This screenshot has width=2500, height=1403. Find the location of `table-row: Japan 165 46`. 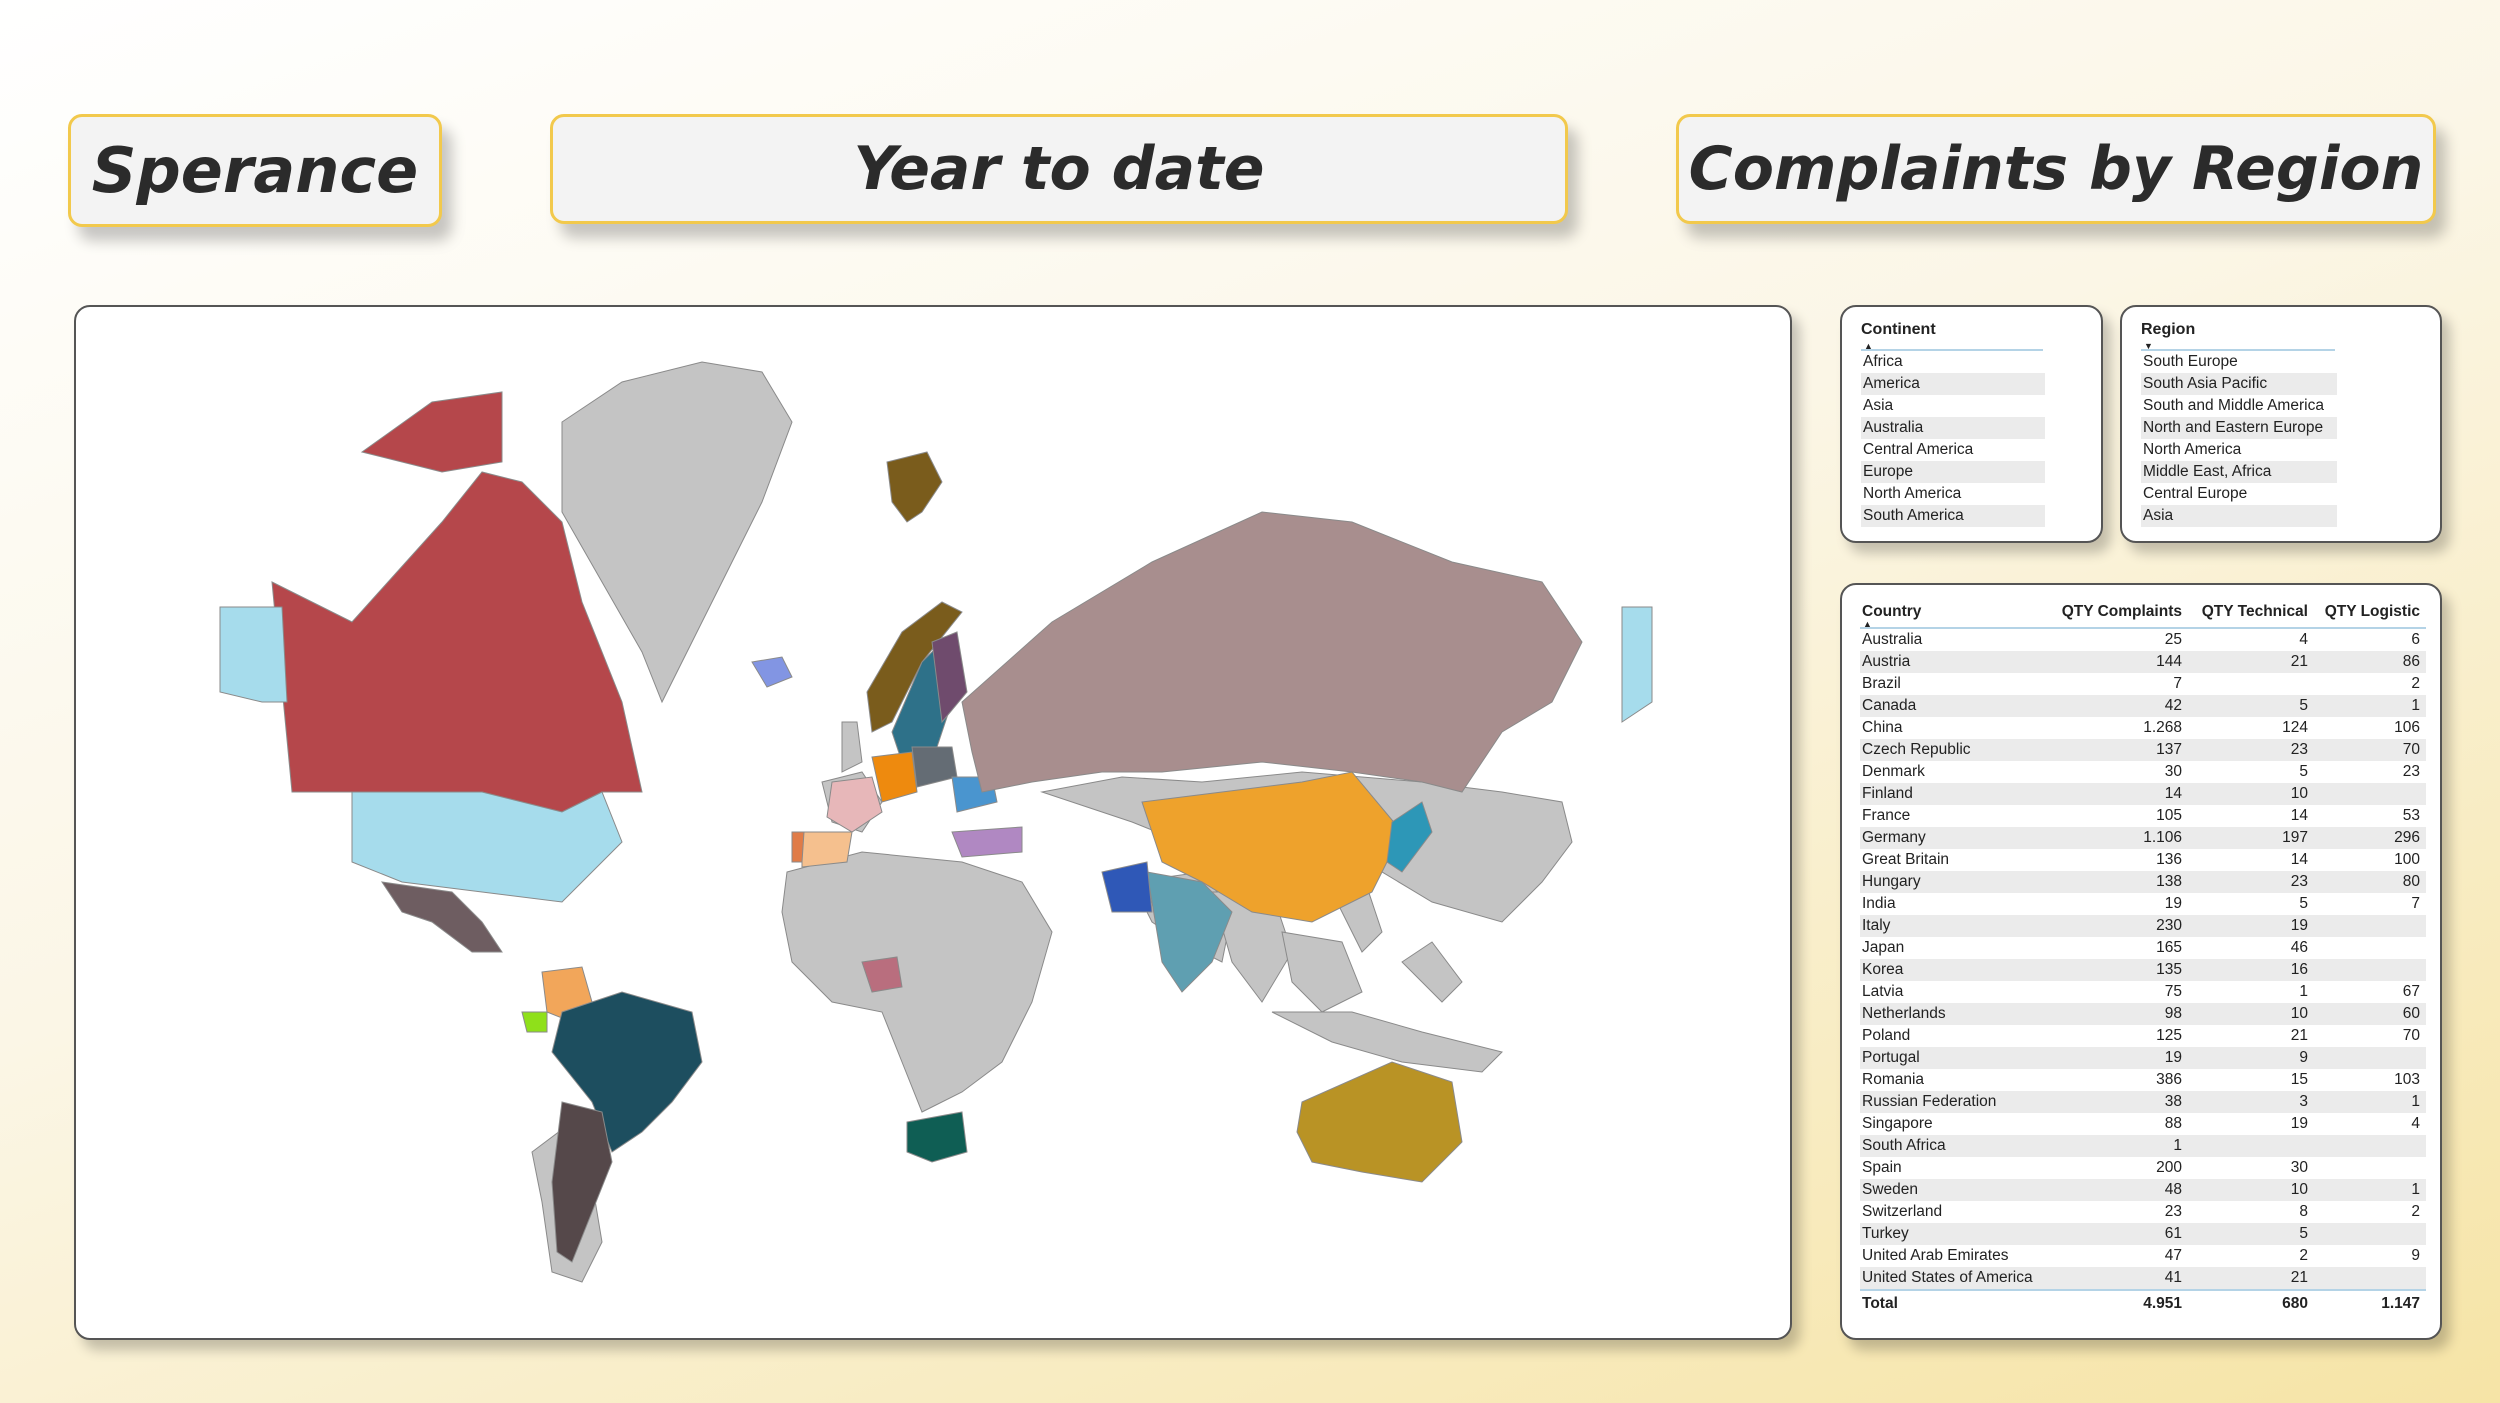

table-row: Japan 165 46 is located at coordinates (2143, 948).